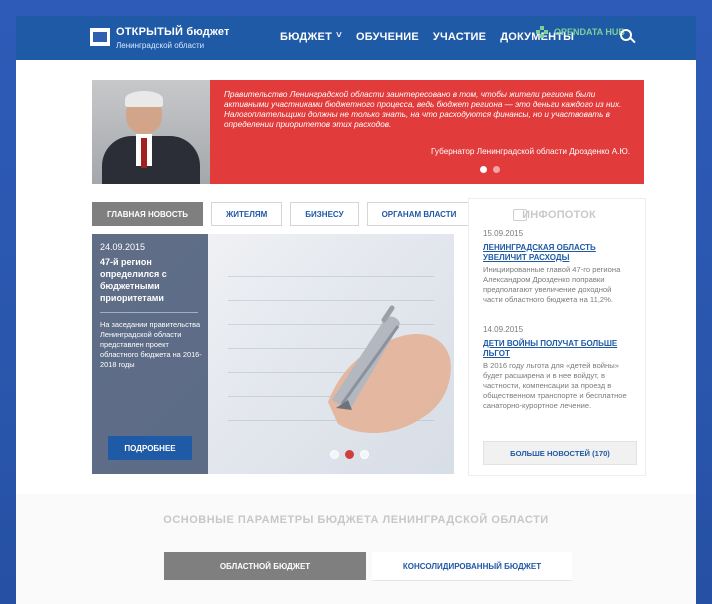 Image resolution: width=712 pixels, height=604 pixels. What do you see at coordinates (490, 169) in the screenshot?
I see `banner-pagination` at bounding box center [490, 169].